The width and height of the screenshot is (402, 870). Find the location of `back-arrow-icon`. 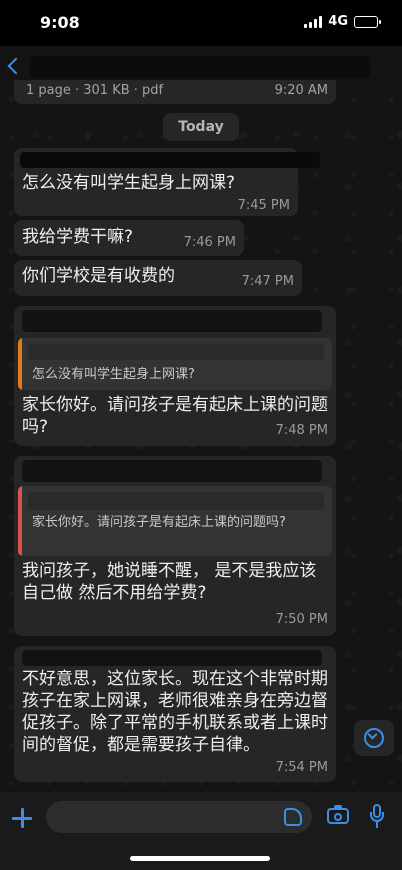

back-arrow-icon is located at coordinates (16, 66).